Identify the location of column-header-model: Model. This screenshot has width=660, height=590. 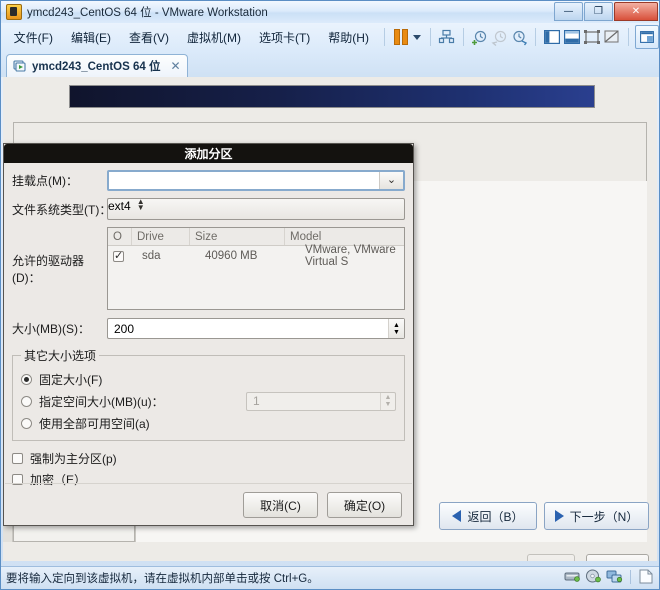
(306, 236).